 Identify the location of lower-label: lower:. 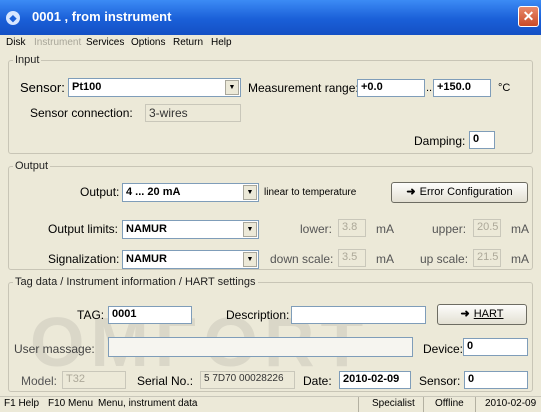
(316, 229).